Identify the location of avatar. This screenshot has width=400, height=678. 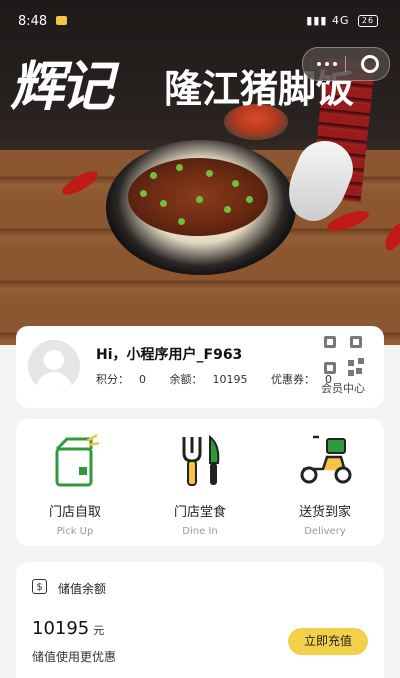
(54, 366).